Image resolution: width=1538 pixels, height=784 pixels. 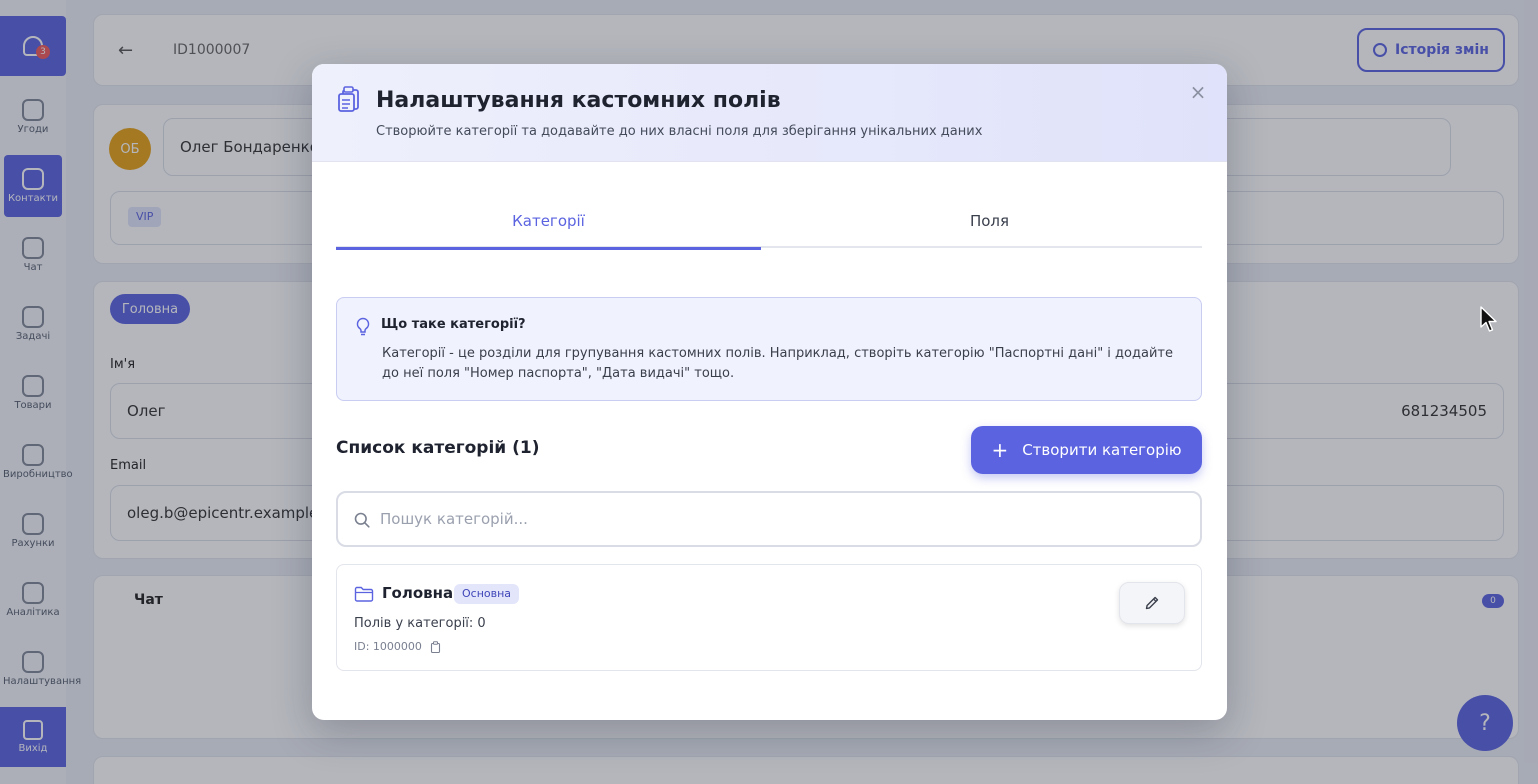 I want to click on category-id: ID: 1000000, so click(x=388, y=646).